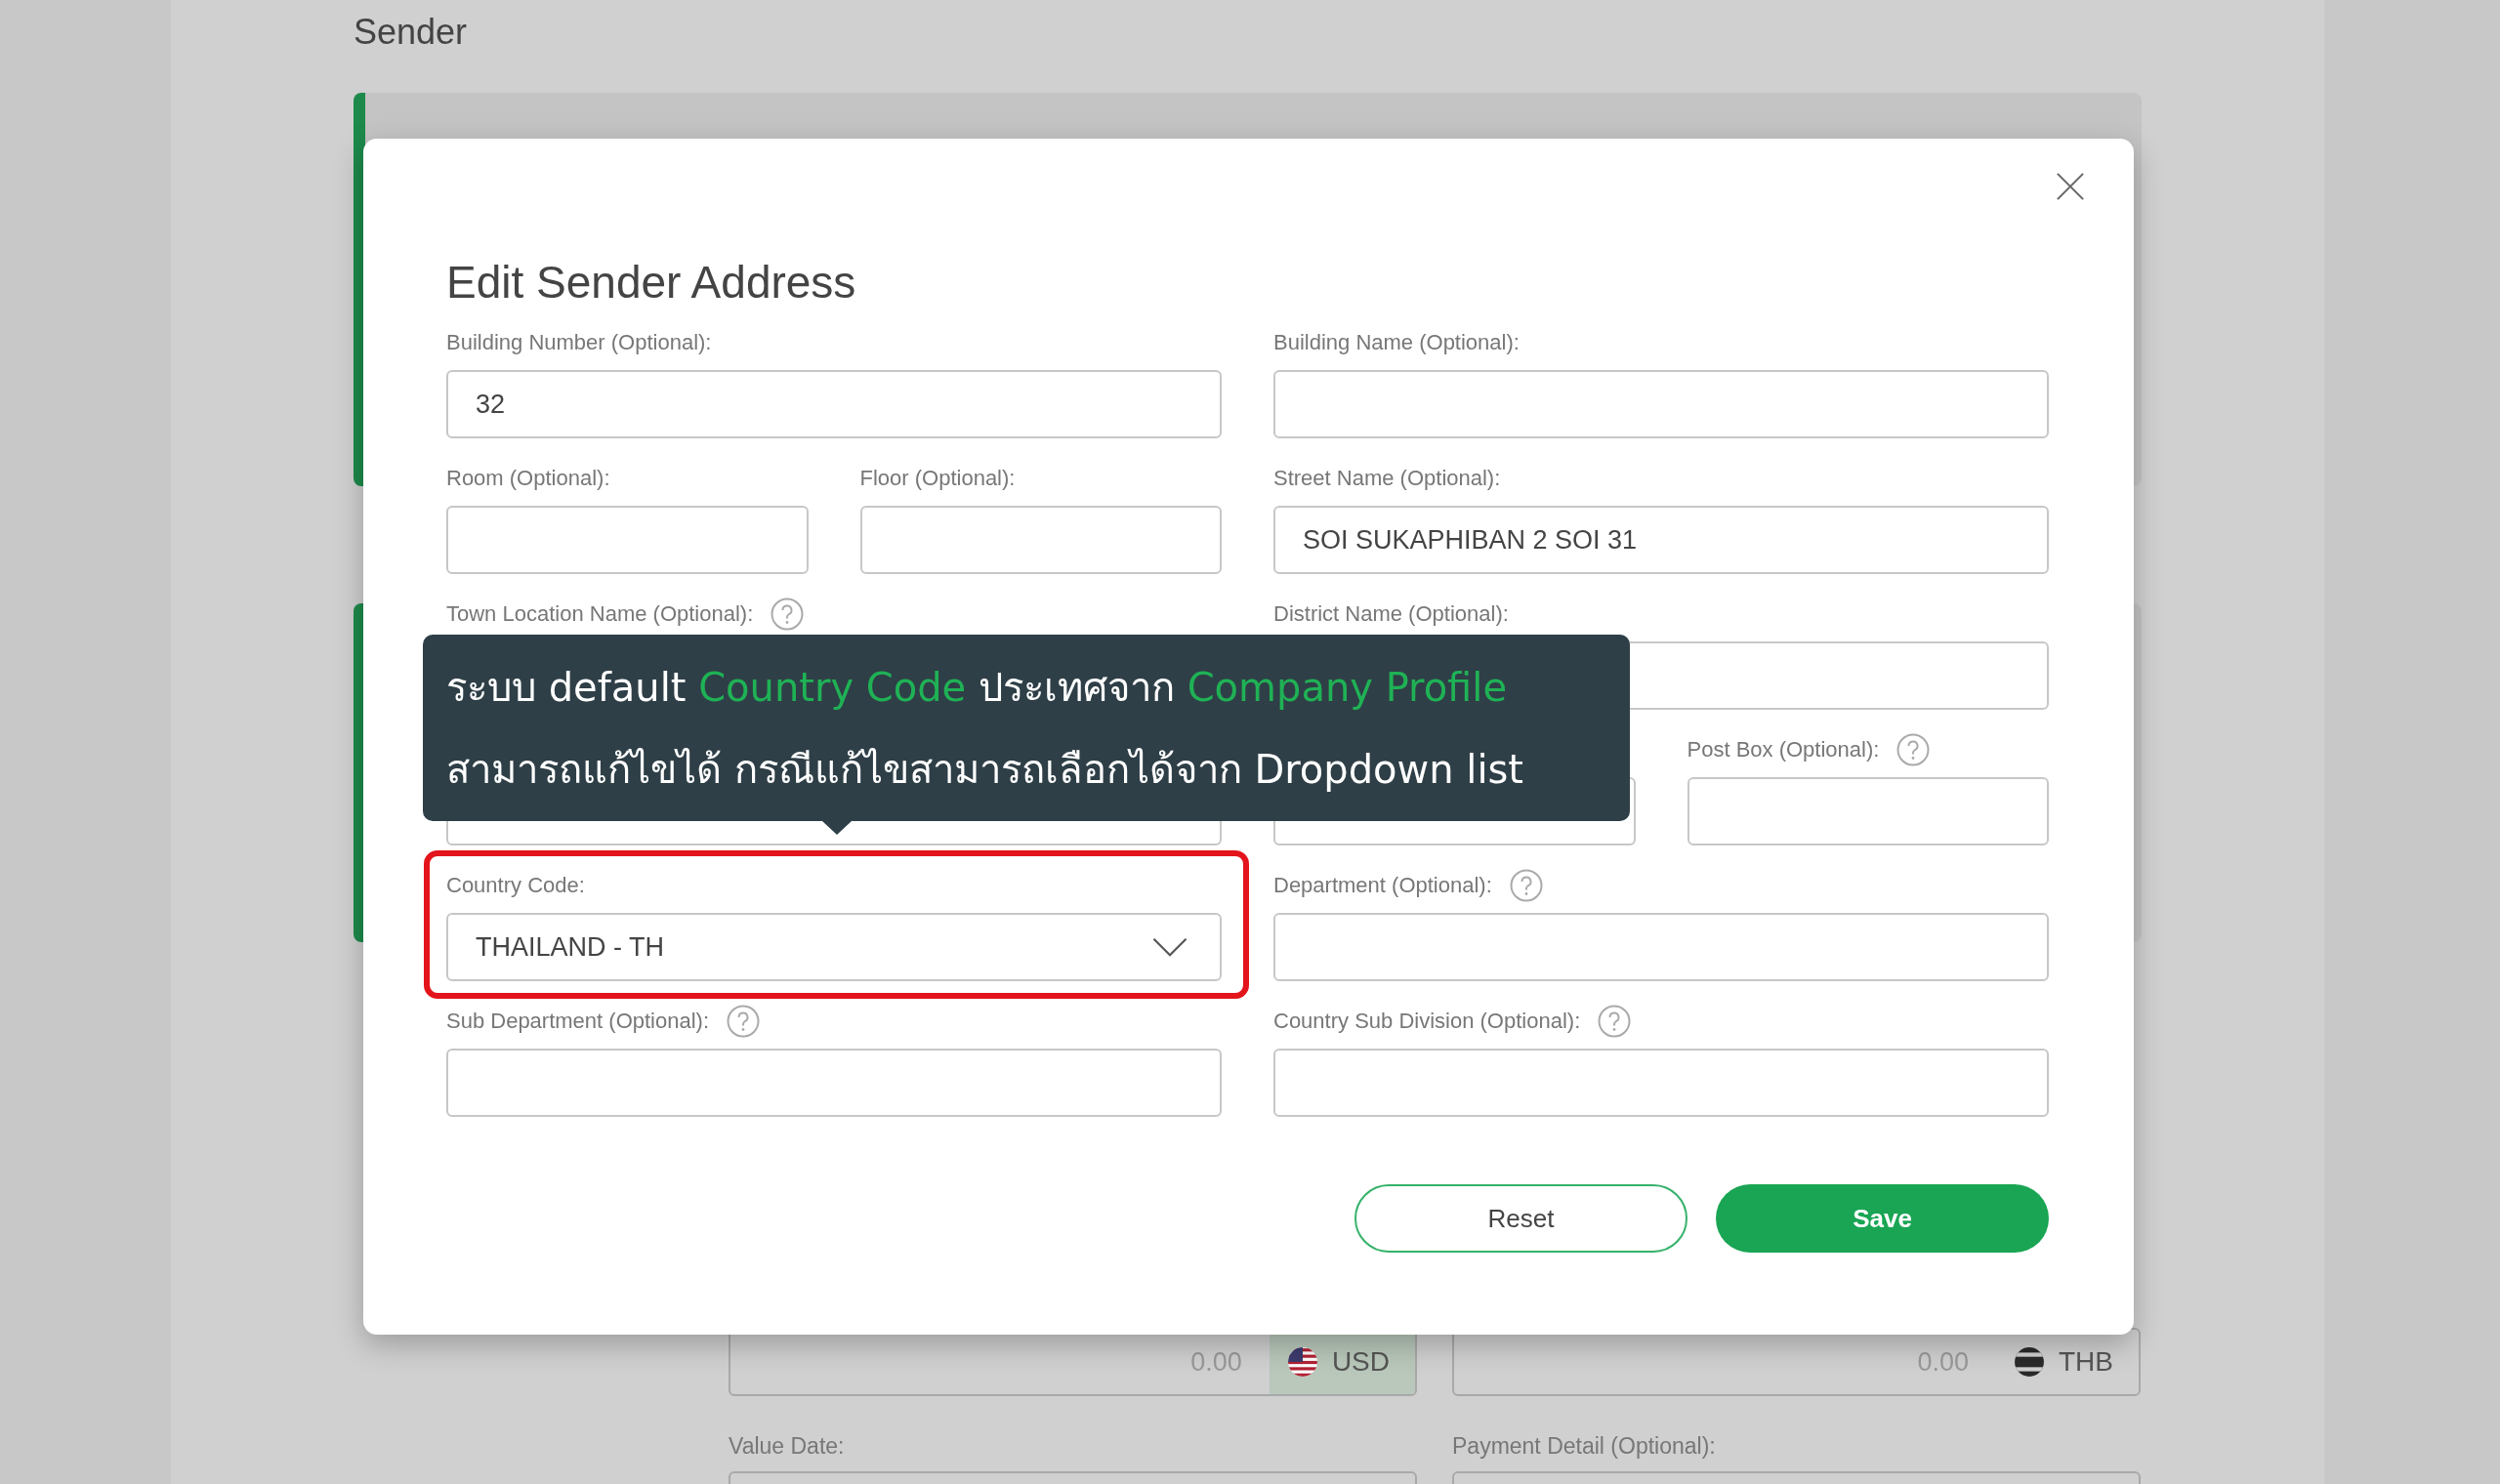  Describe the element at coordinates (1661, 540) in the screenshot. I see `text-field: SOI SUKAPHIBAN 2 SOI 31` at that location.